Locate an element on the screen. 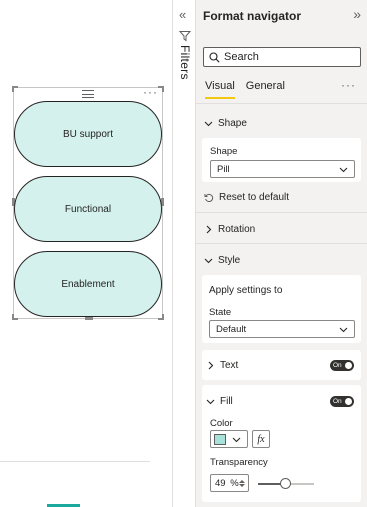 The width and height of the screenshot is (367, 507). double-chevron-right-icon: » is located at coordinates (357, 14).